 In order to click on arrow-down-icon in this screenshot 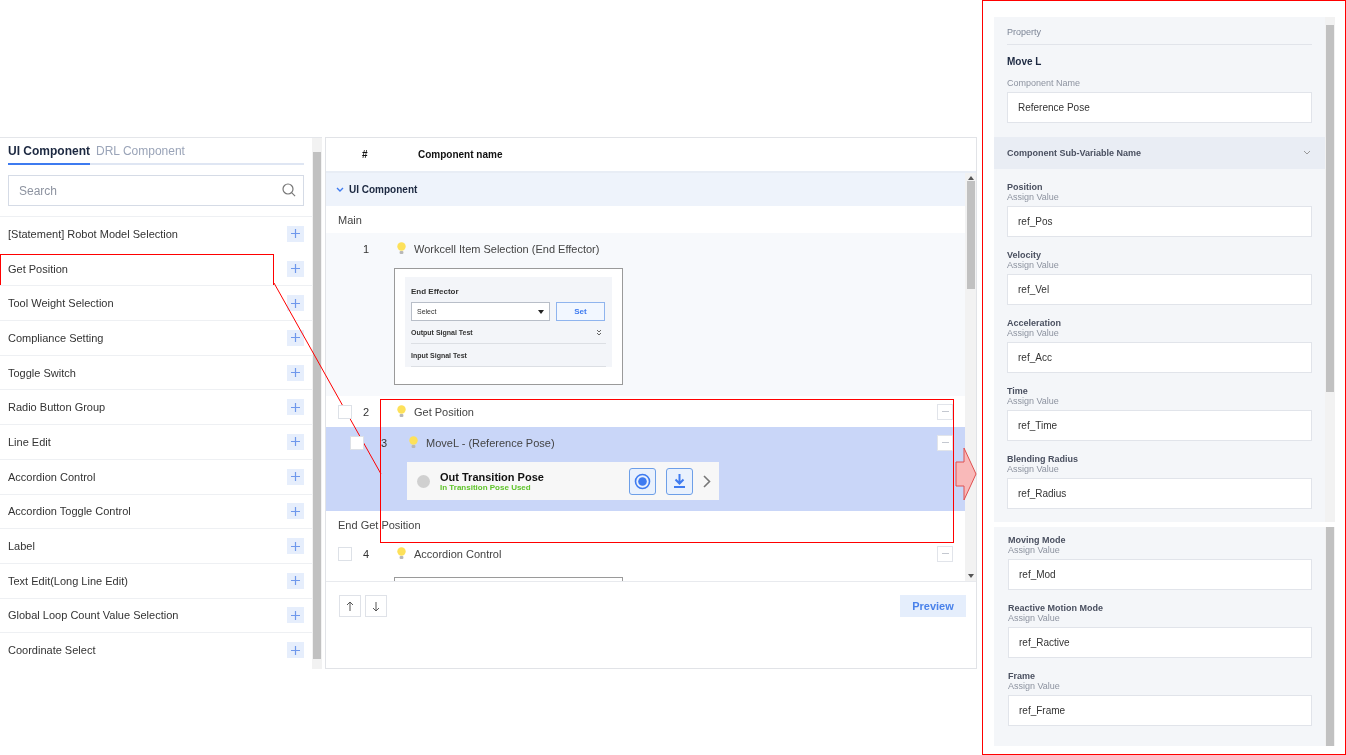, I will do `click(376, 606)`.